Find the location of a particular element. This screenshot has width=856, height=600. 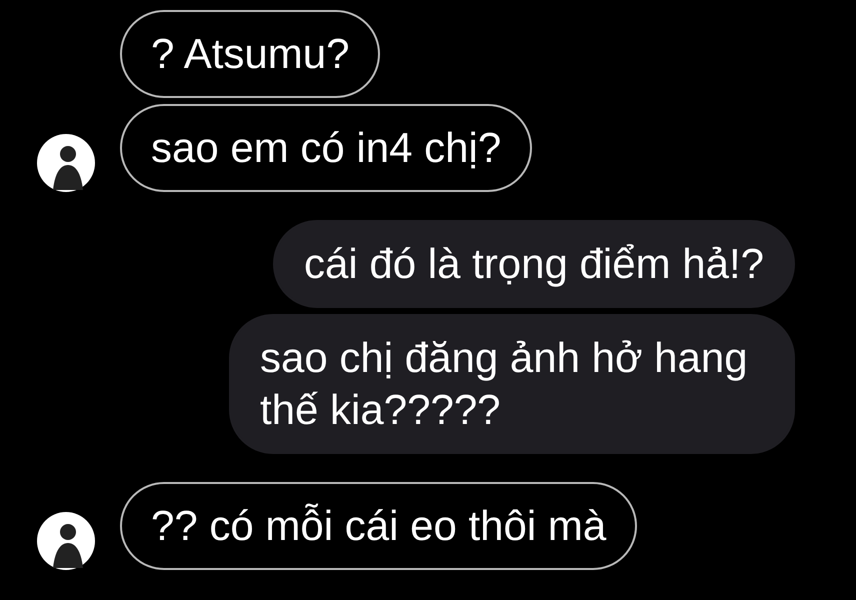

message-bubble: ? Atsumu? is located at coordinates (250, 54).